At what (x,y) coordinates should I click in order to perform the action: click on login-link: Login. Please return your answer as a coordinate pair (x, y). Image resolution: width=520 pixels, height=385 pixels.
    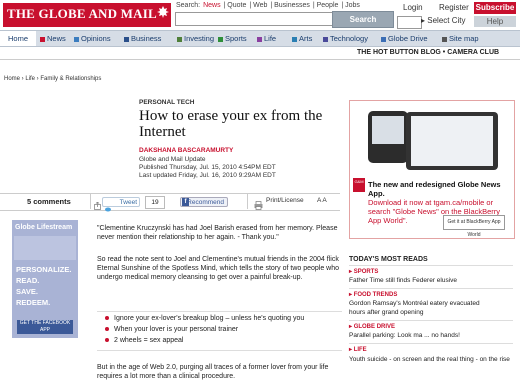
    Looking at the image, I should click on (413, 7).